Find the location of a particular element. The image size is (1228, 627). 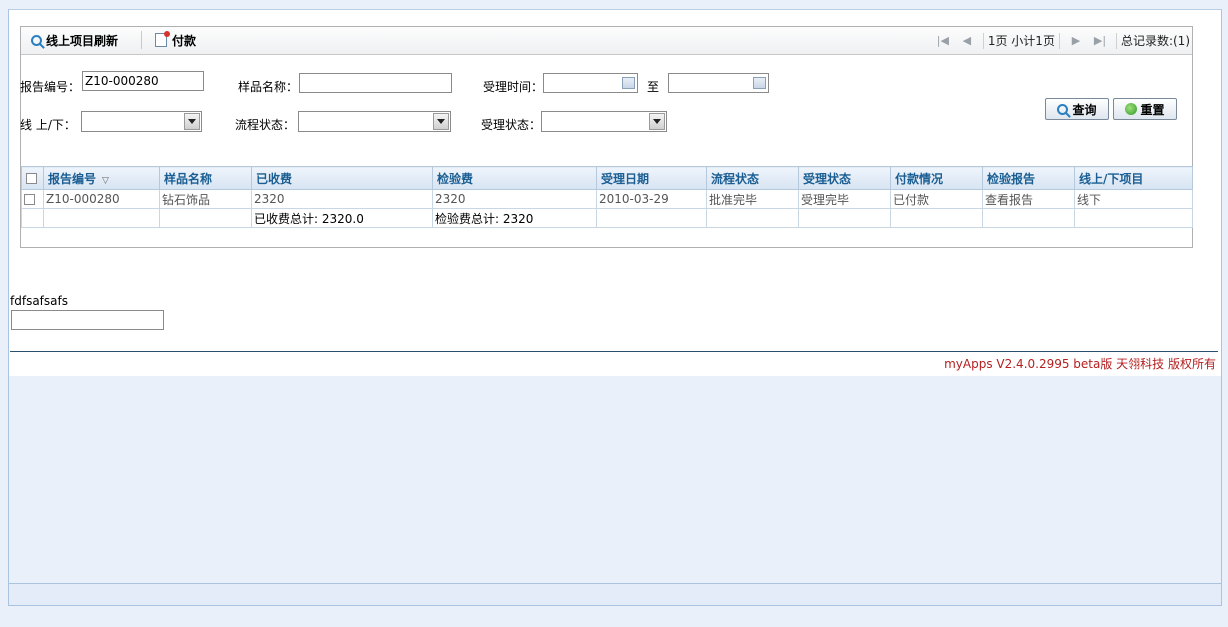

to-label: 至 is located at coordinates (653, 87).